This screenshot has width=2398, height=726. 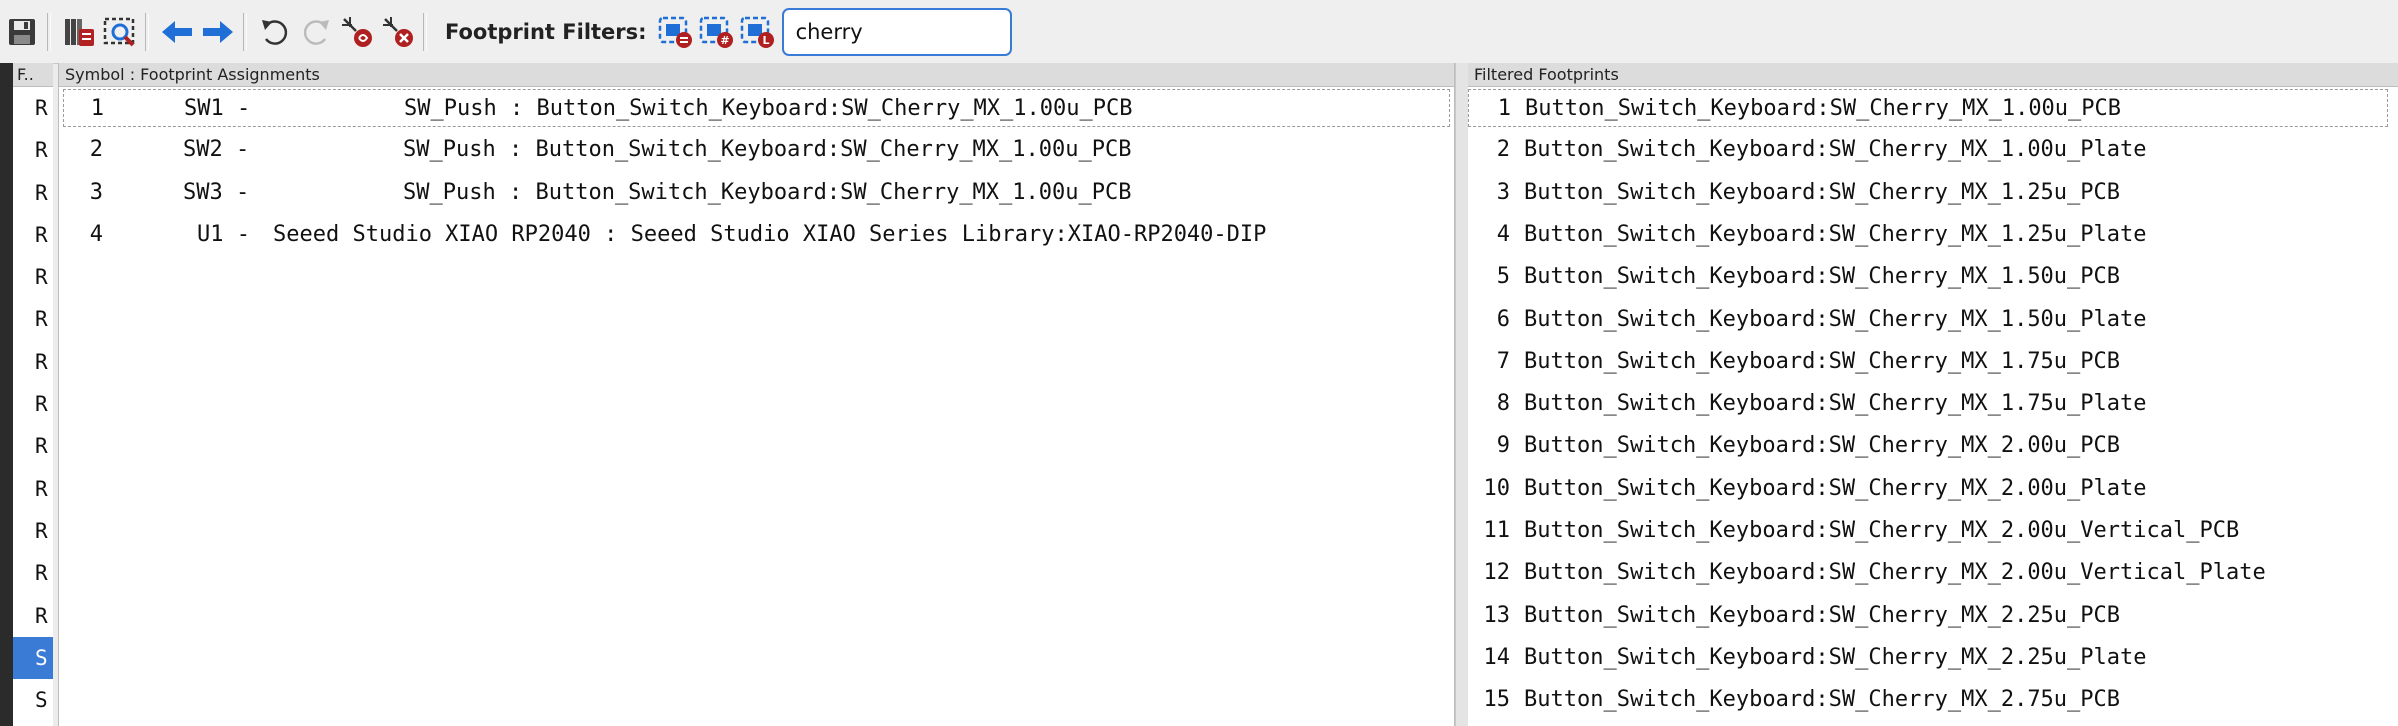 I want to click on assignment-number: 2, so click(x=96, y=150).